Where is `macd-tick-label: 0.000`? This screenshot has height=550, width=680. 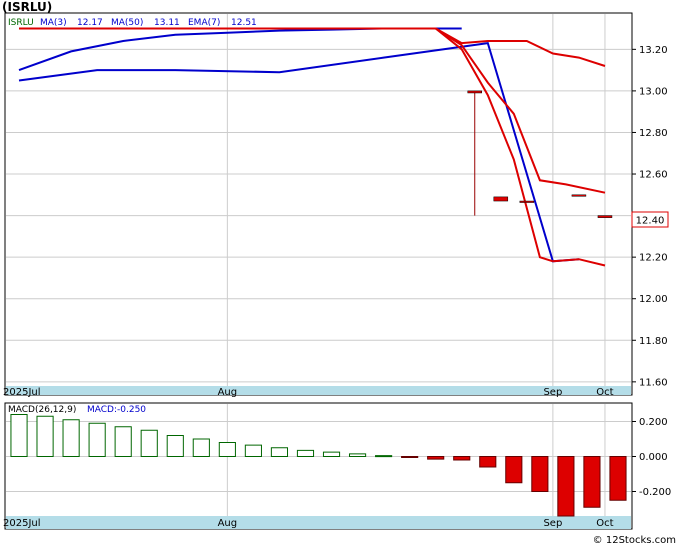 macd-tick-label: 0.000 is located at coordinates (653, 457).